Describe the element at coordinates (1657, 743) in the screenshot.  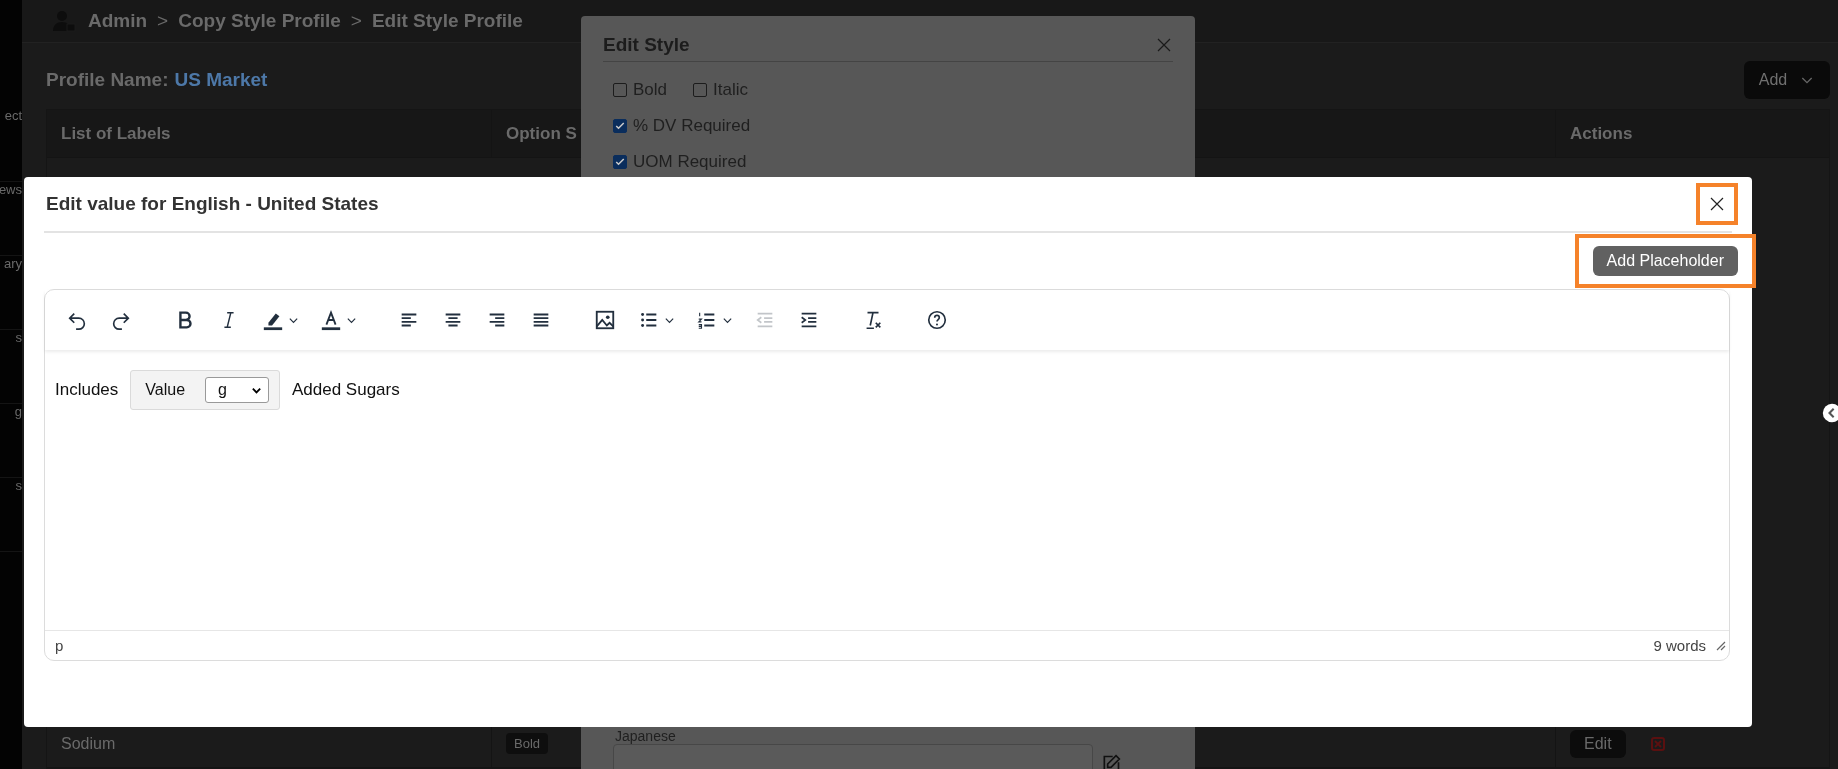
I see `delete-icon` at that location.